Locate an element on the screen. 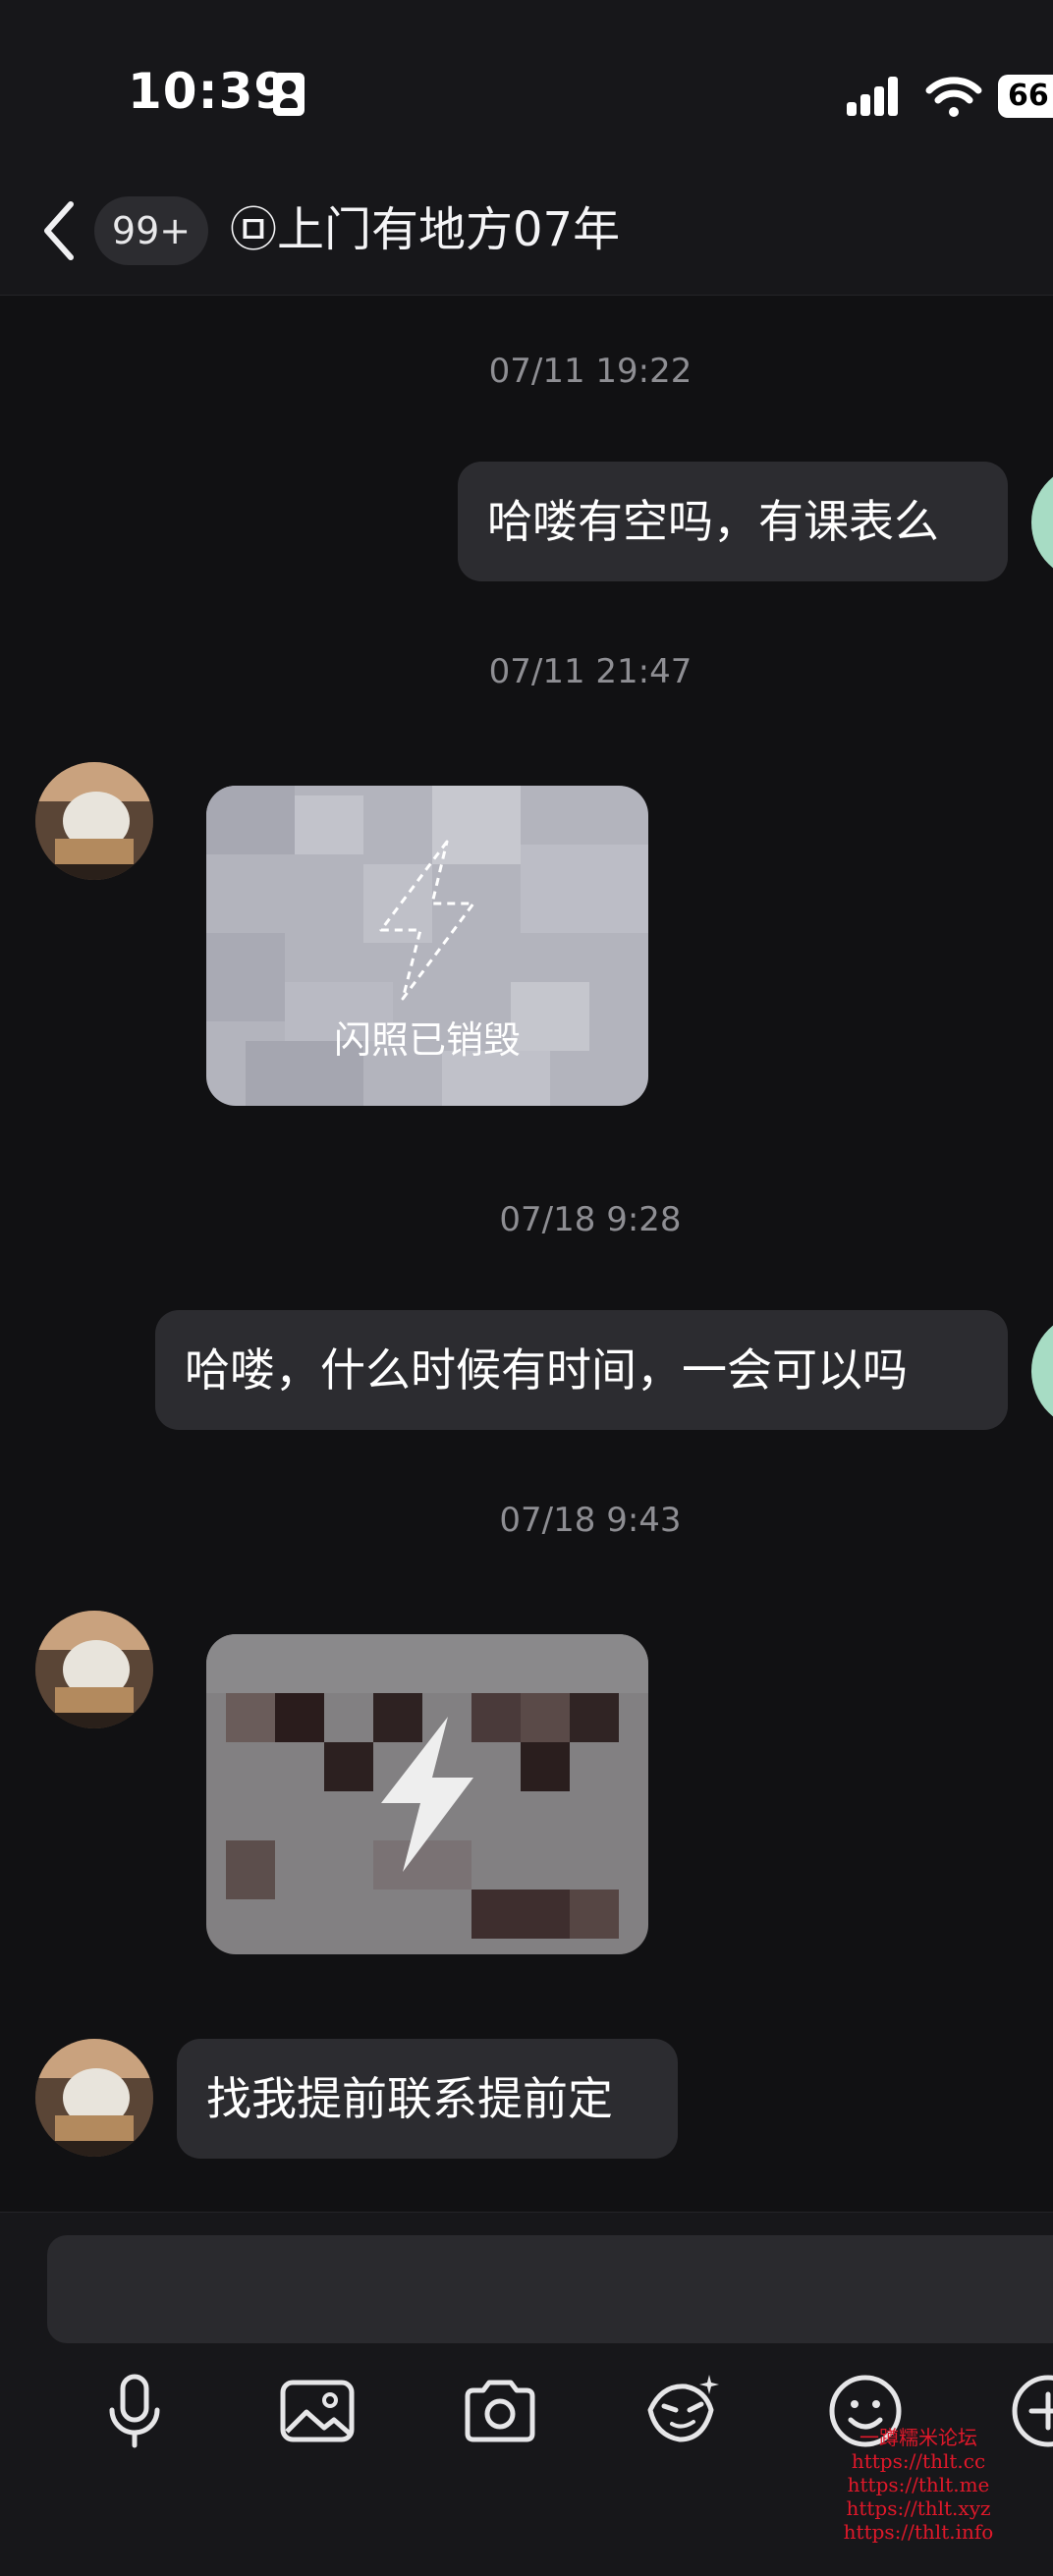 Image resolution: width=1053 pixels, height=2576 pixels. watermark-url: https://thlt.xyz is located at coordinates (918, 2508).